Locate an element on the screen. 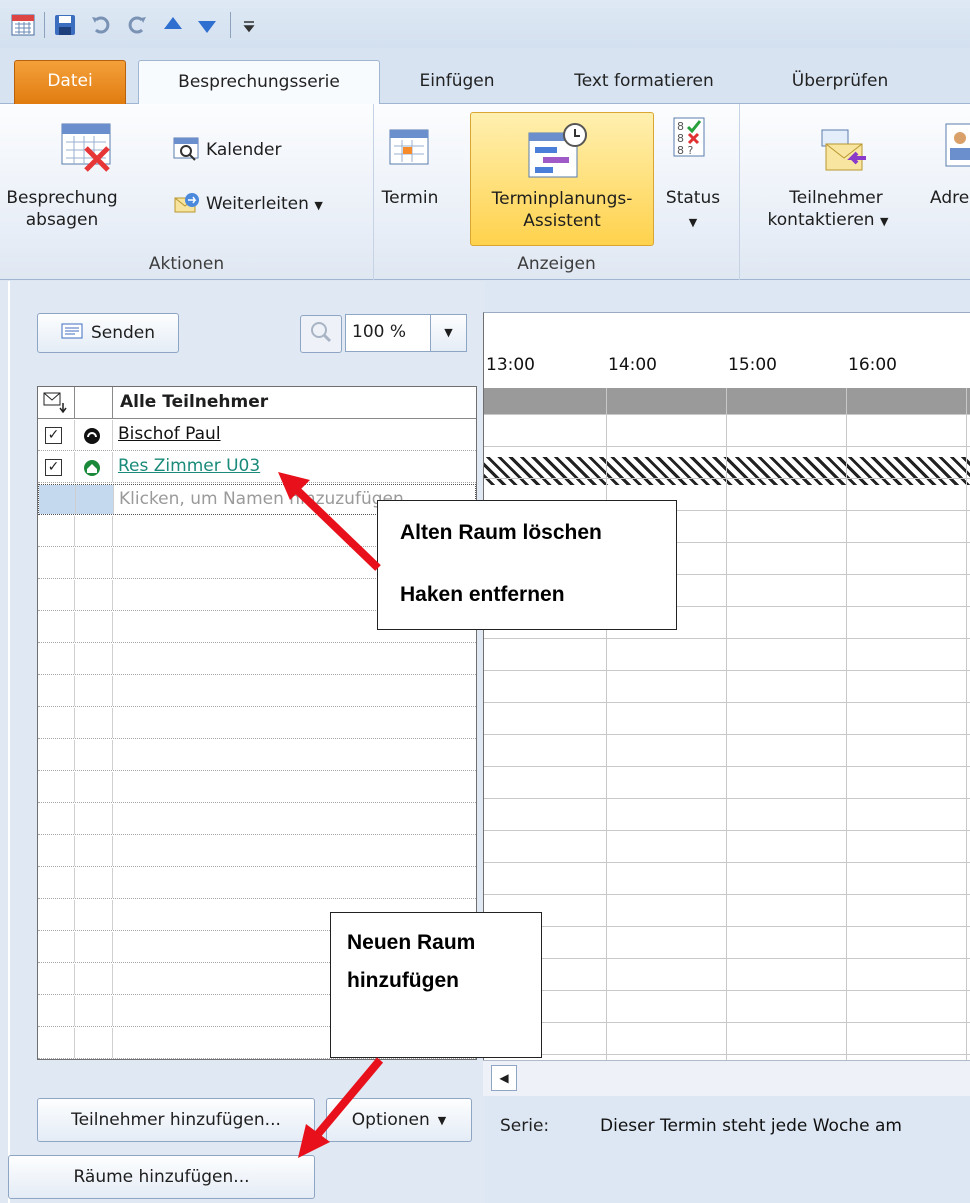 The image size is (970, 1203). annotation-arrows is located at coordinates (331, 815).